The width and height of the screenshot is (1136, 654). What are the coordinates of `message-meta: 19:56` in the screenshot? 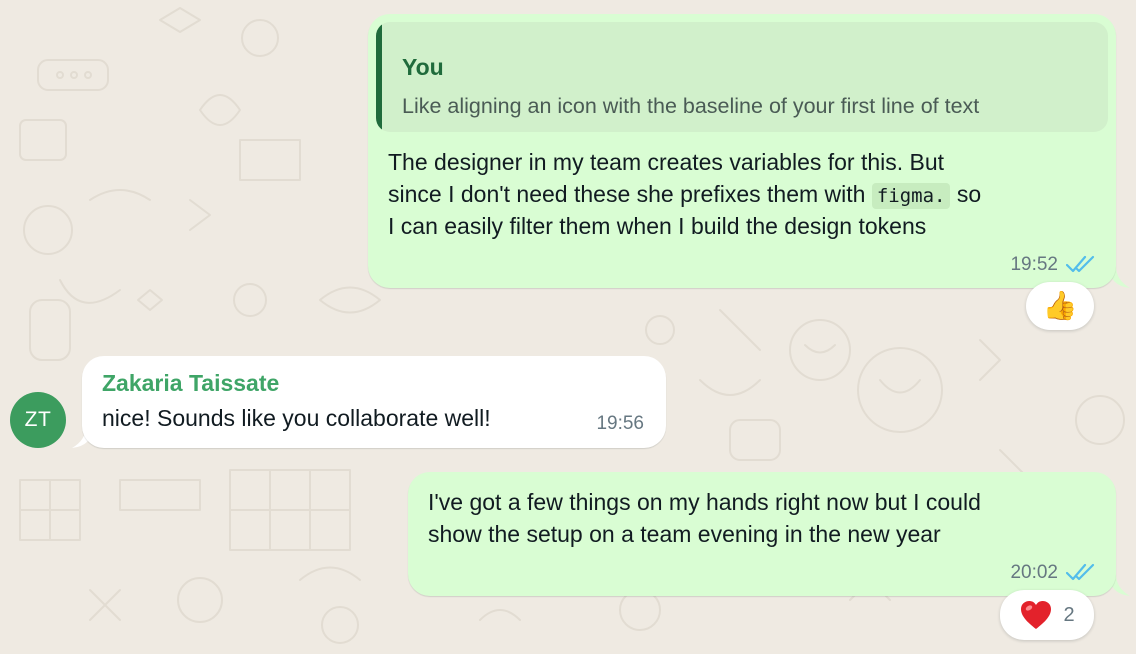 It's located at (620, 423).